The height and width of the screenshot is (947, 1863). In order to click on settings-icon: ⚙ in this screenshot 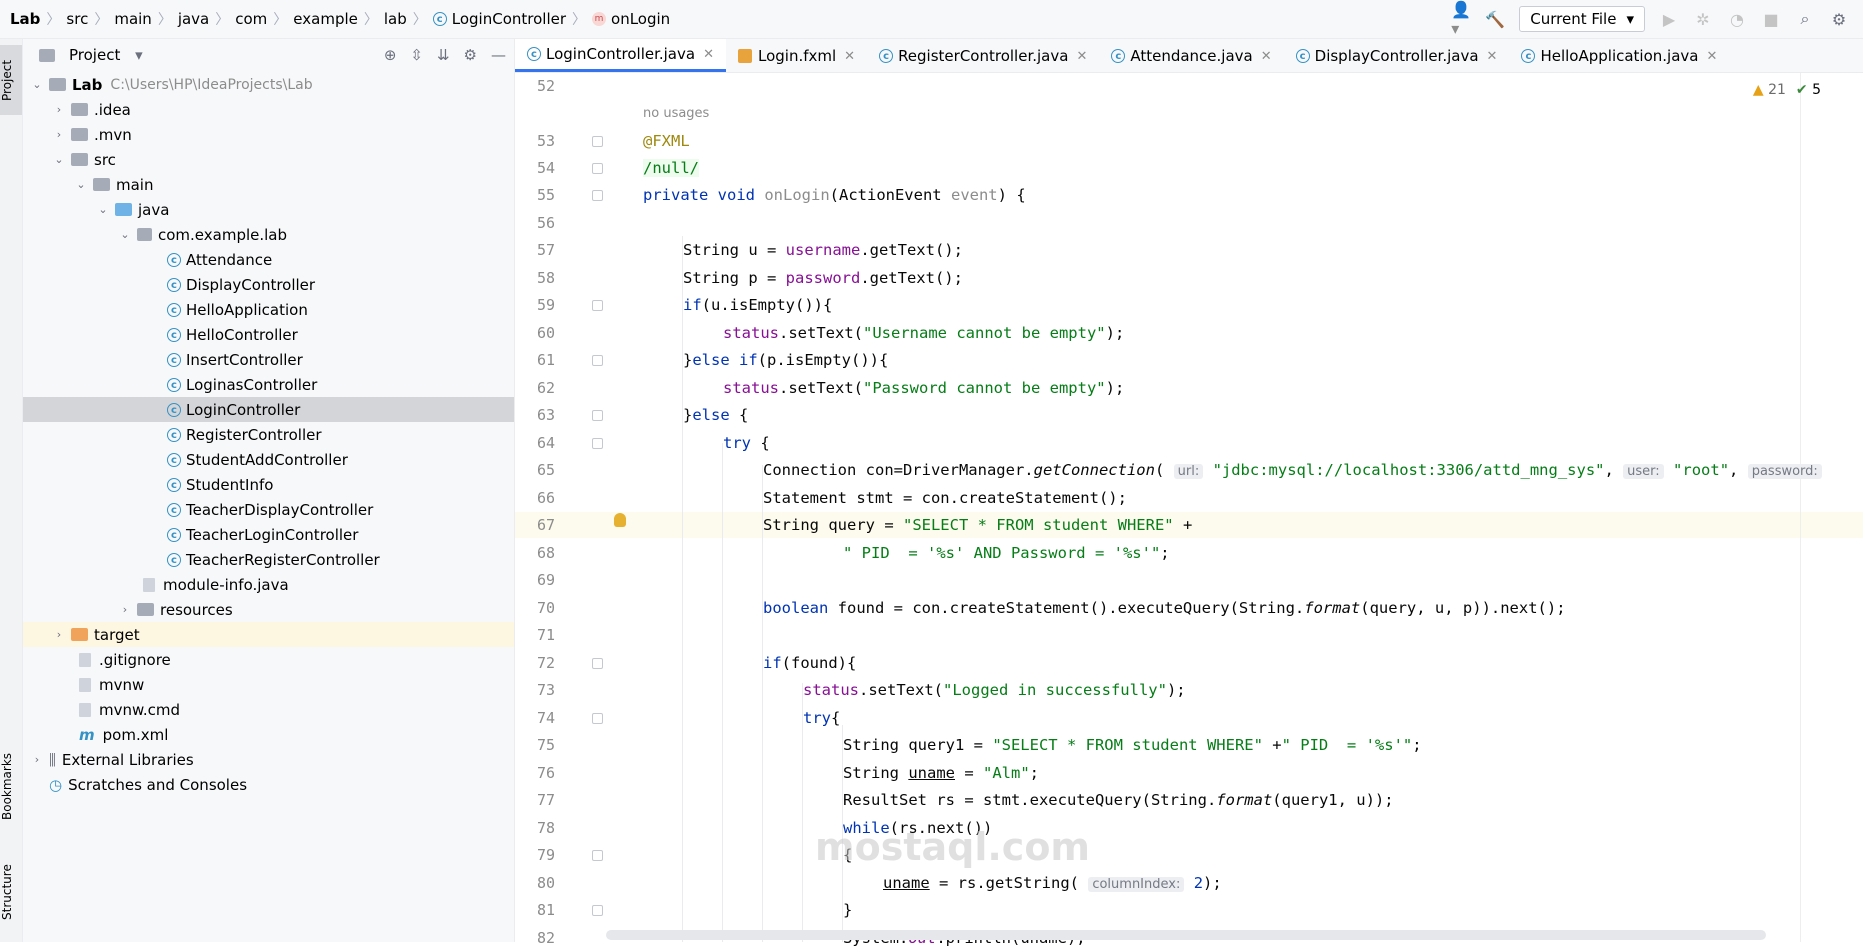, I will do `click(1839, 19)`.